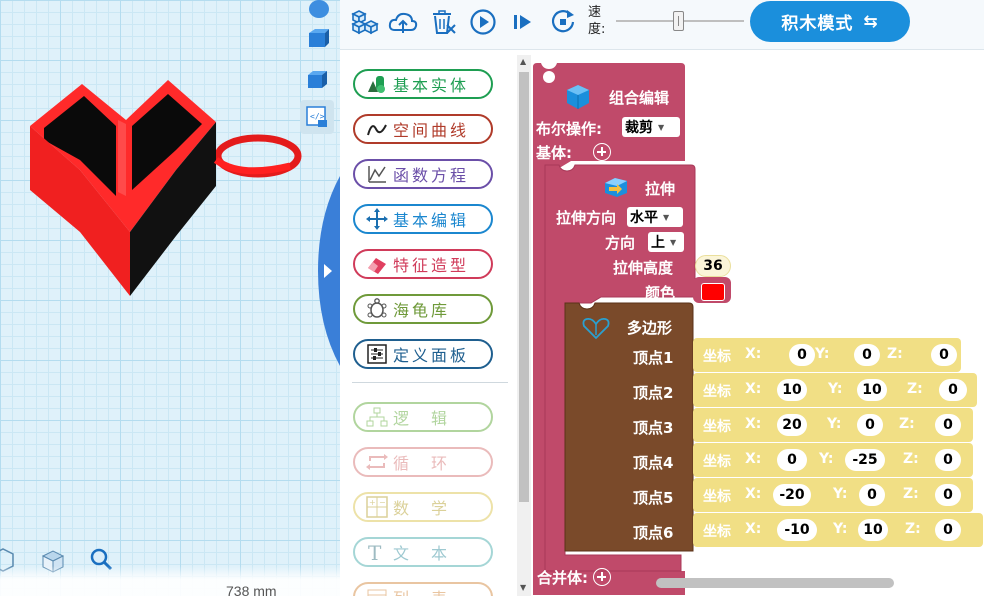 Image resolution: width=984 pixels, height=596 pixels. Describe the element at coordinates (827, 355) in the screenshot. I see `coordinate-block: 坐标 X: 0 Y: 0 Z: 0` at that location.